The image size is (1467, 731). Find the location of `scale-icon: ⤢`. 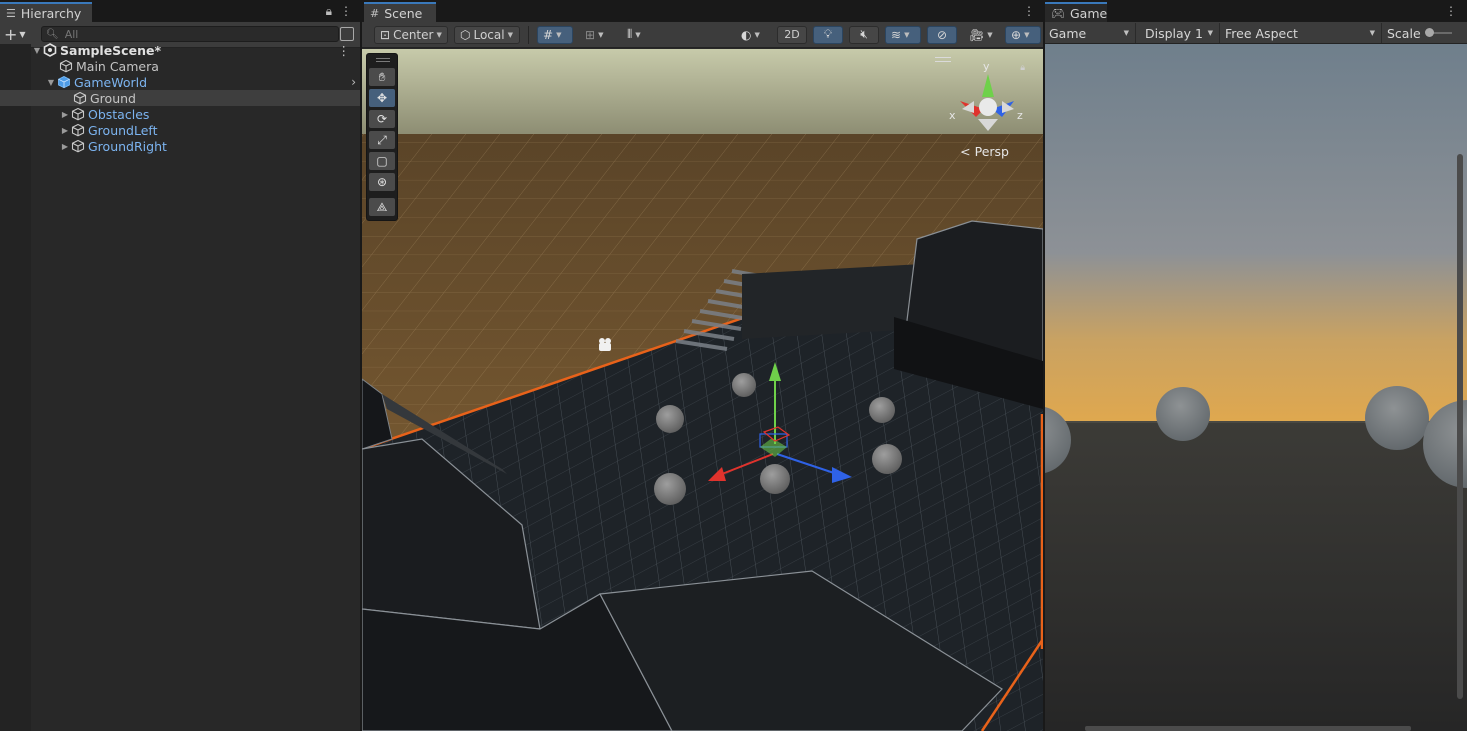

scale-icon: ⤢ is located at coordinates (382, 139).